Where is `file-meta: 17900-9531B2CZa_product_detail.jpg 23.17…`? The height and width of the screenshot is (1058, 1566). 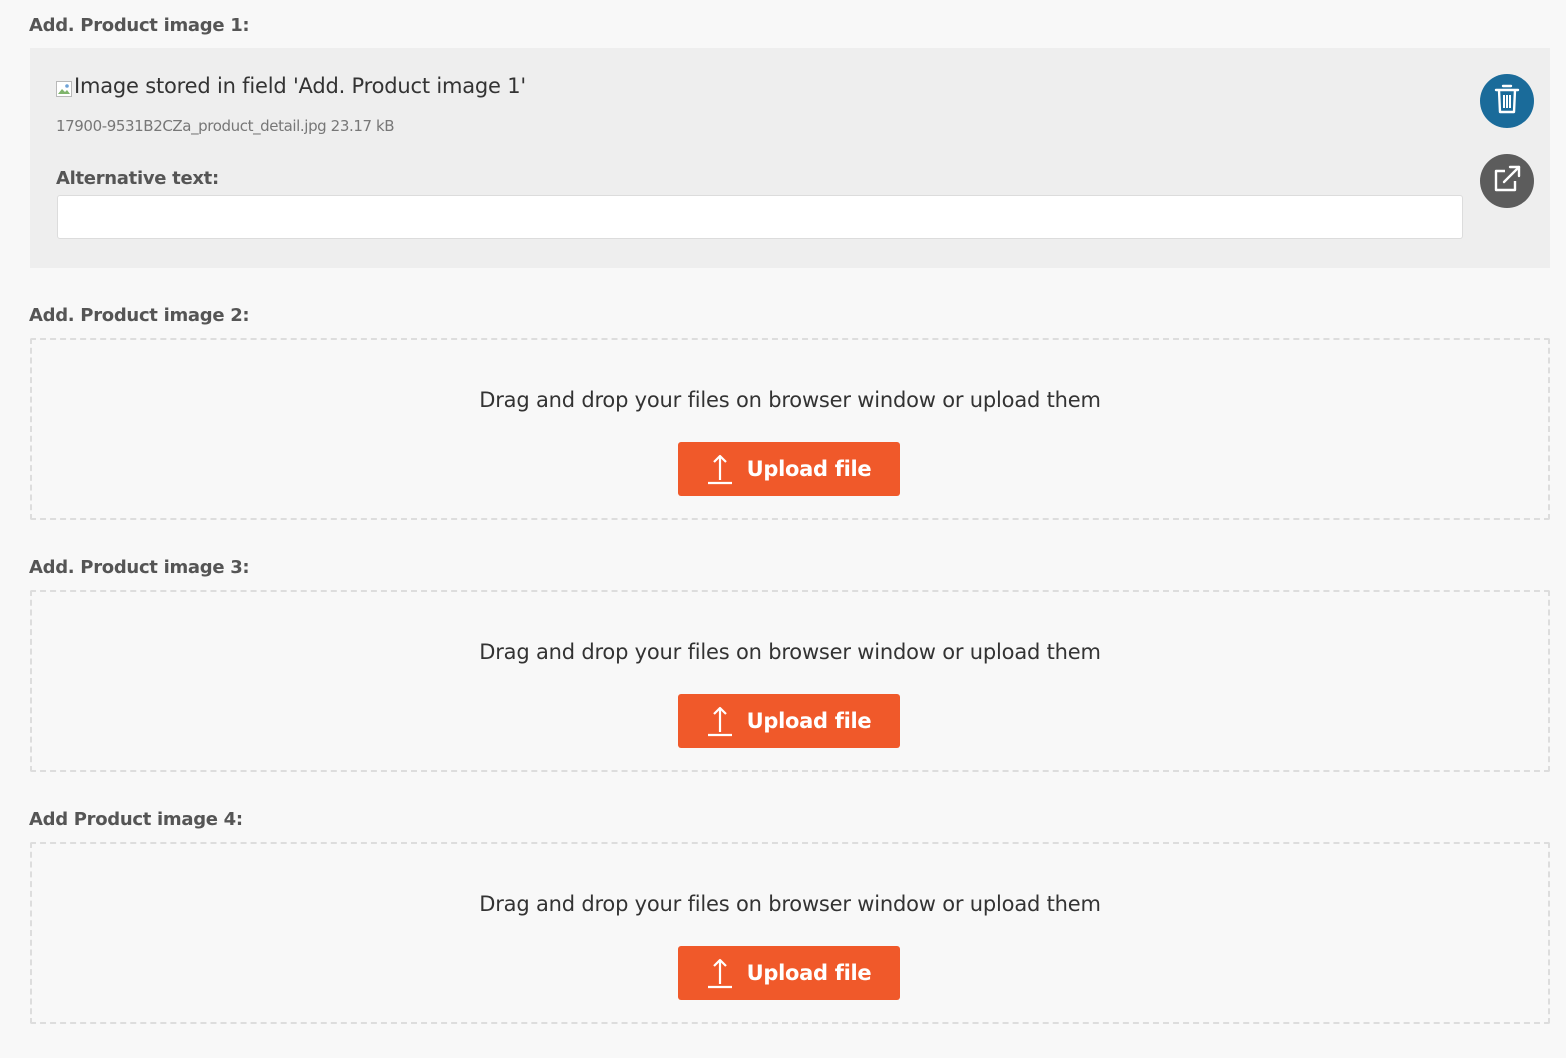 file-meta: 17900-9531B2CZa_product_detail.jpg 23.17… is located at coordinates (225, 126).